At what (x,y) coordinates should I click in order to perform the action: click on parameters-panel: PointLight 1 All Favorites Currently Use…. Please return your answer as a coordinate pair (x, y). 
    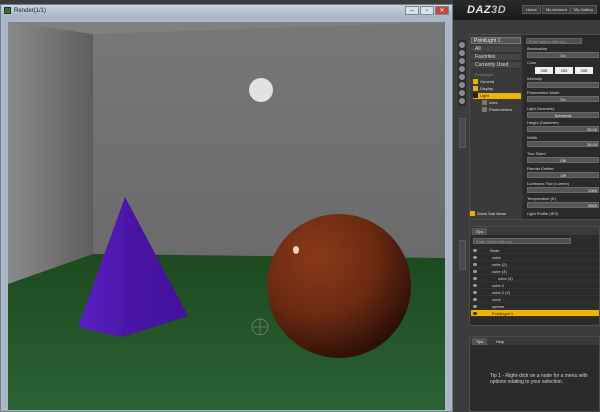
    Looking at the image, I should click on (534, 127).